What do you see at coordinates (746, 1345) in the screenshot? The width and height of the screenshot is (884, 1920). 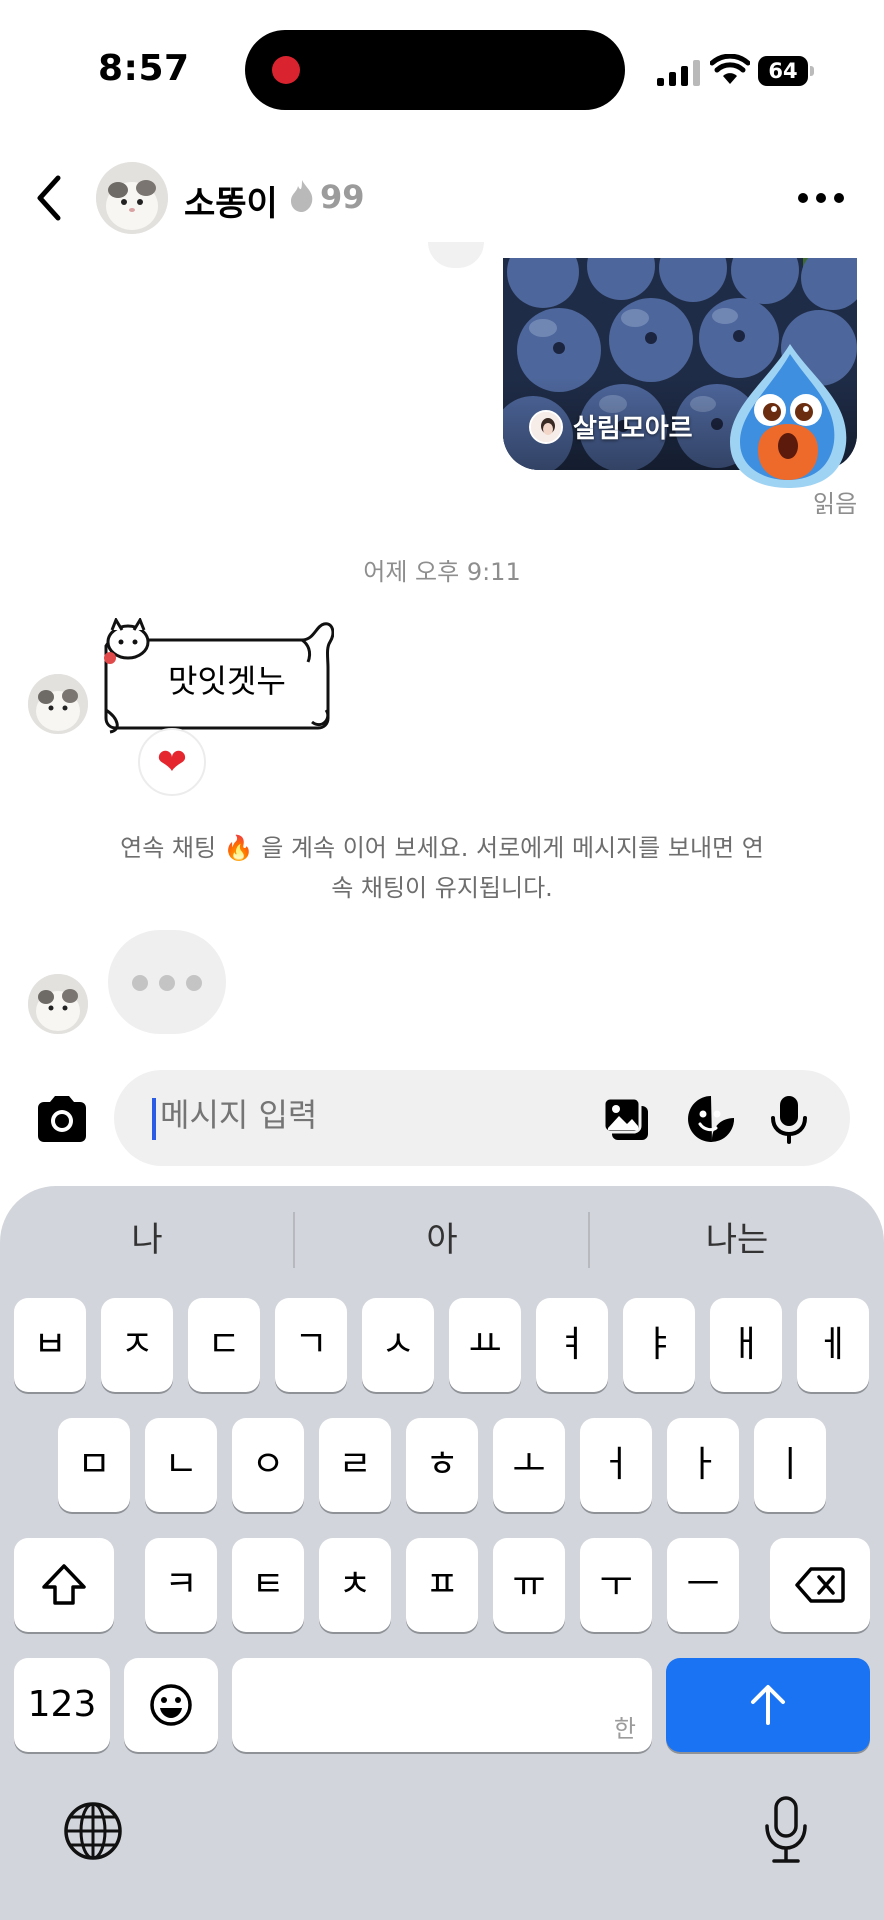 I see `key-ae: ㅐ` at bounding box center [746, 1345].